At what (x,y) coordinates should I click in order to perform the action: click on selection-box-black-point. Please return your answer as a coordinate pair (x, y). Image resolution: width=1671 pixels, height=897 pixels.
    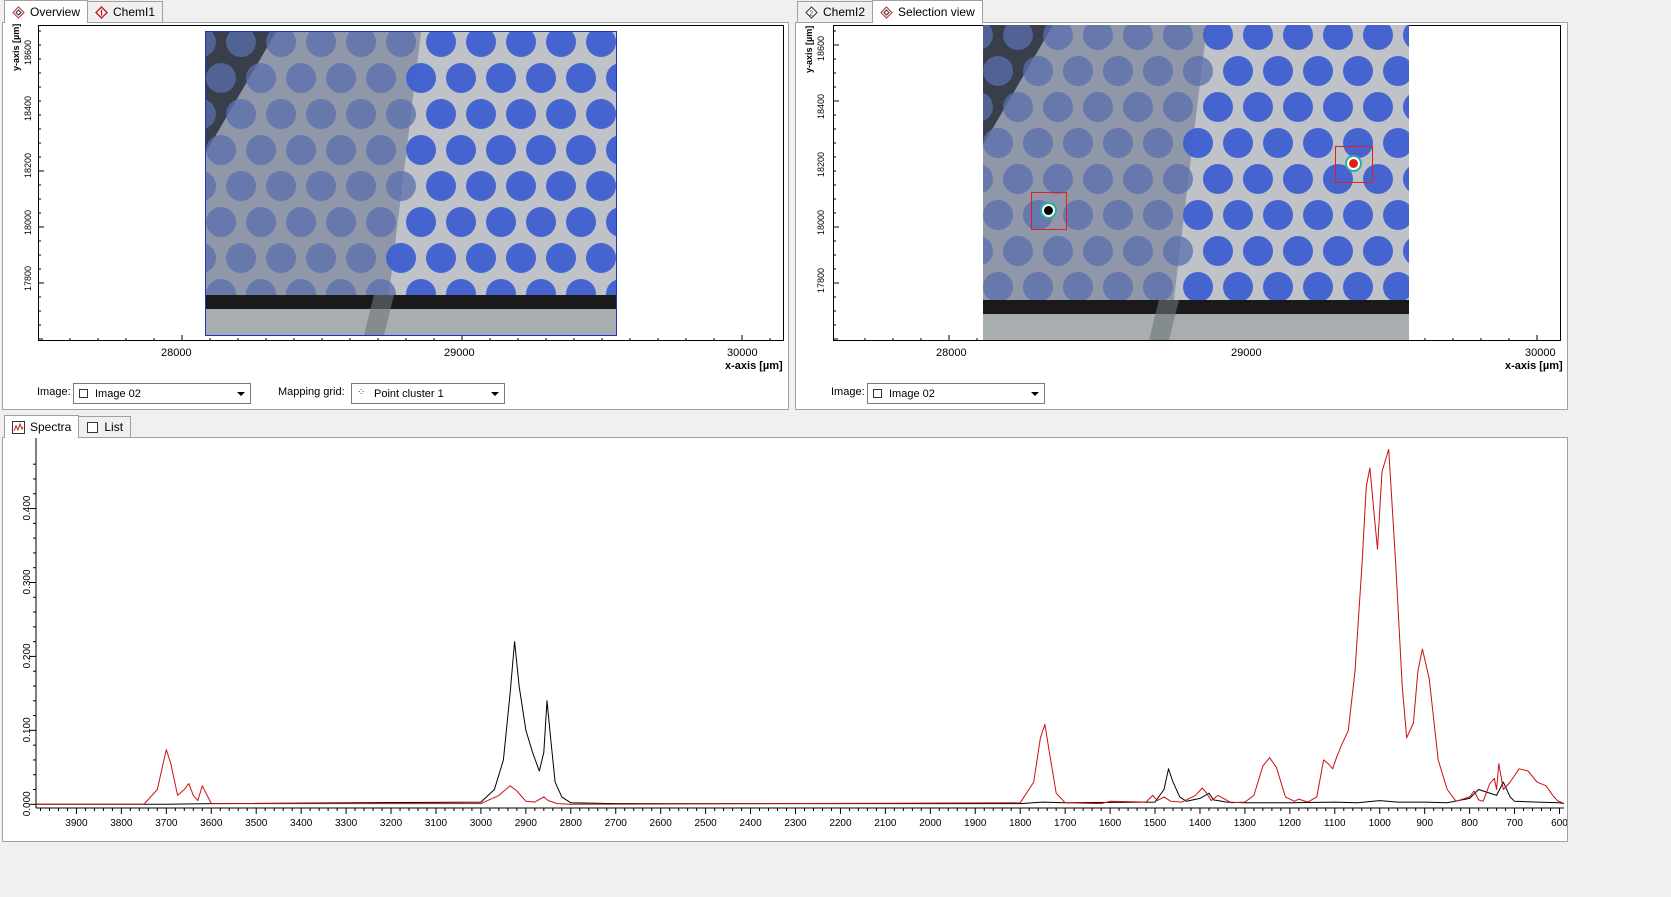
    Looking at the image, I should click on (1049, 211).